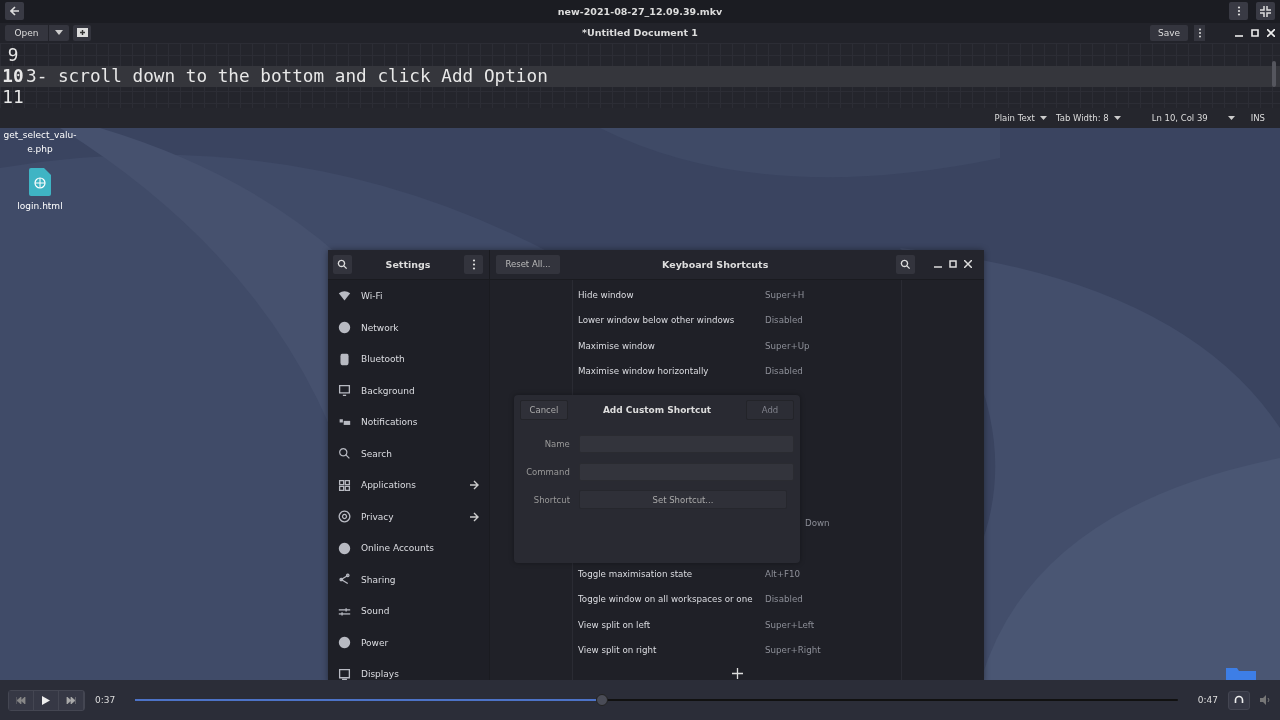  What do you see at coordinates (669, 573) in the screenshot?
I see `shortcut-name: Toggle maximisation state` at bounding box center [669, 573].